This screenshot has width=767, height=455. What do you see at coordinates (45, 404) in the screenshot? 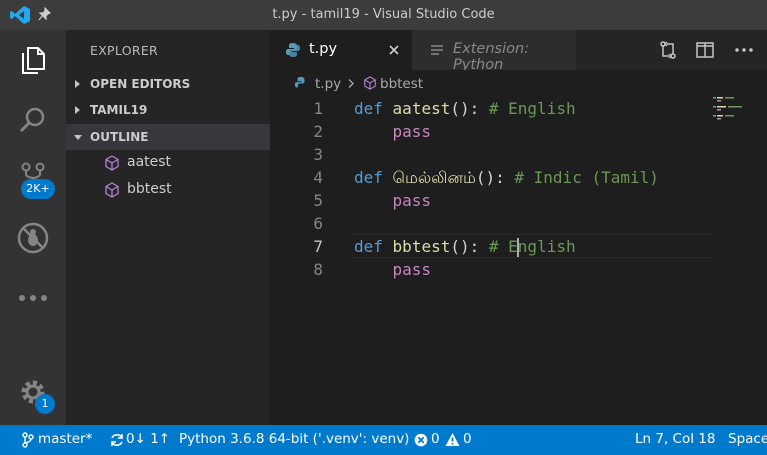
I see `manage-badge: 1` at bounding box center [45, 404].